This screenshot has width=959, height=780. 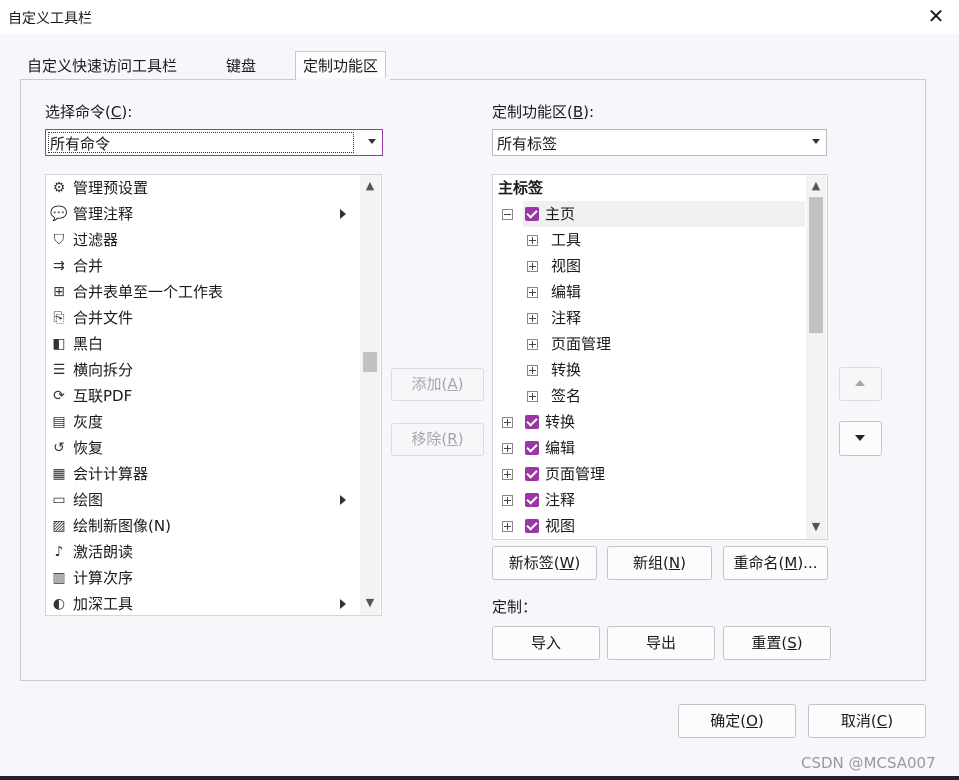 I want to click on tree-item-label: 转换, so click(x=566, y=370).